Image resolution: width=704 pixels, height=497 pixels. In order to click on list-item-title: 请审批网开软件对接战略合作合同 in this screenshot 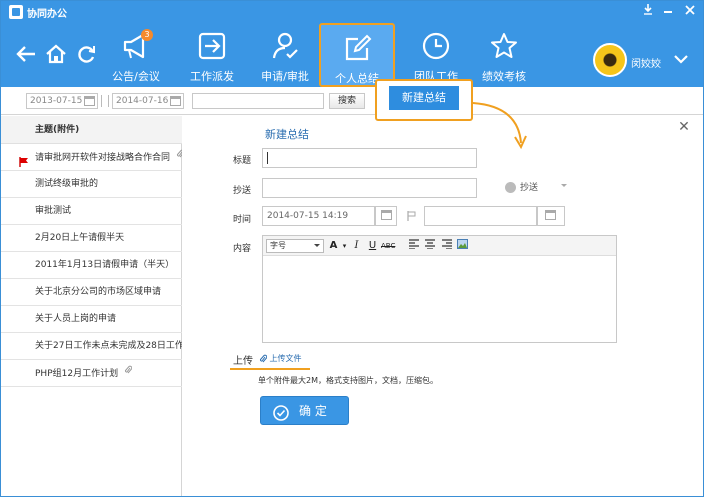, I will do `click(103, 158)`.